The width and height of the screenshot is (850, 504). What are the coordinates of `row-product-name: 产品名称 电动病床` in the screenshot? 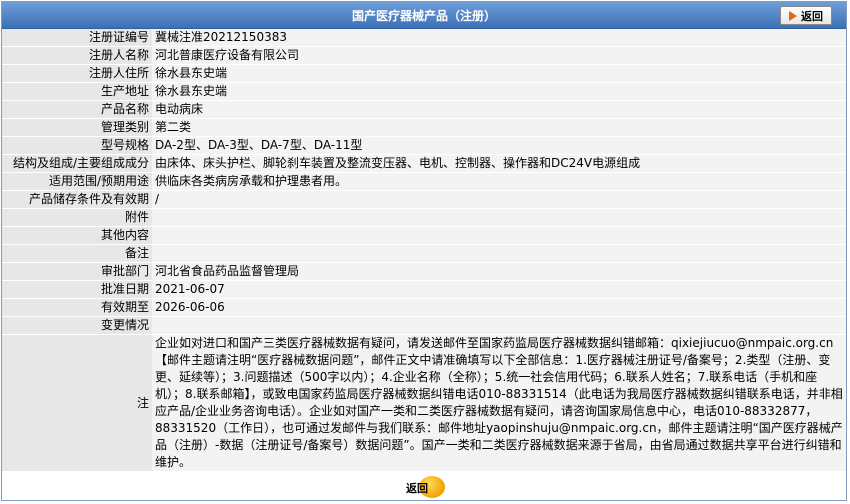 It's located at (424, 109).